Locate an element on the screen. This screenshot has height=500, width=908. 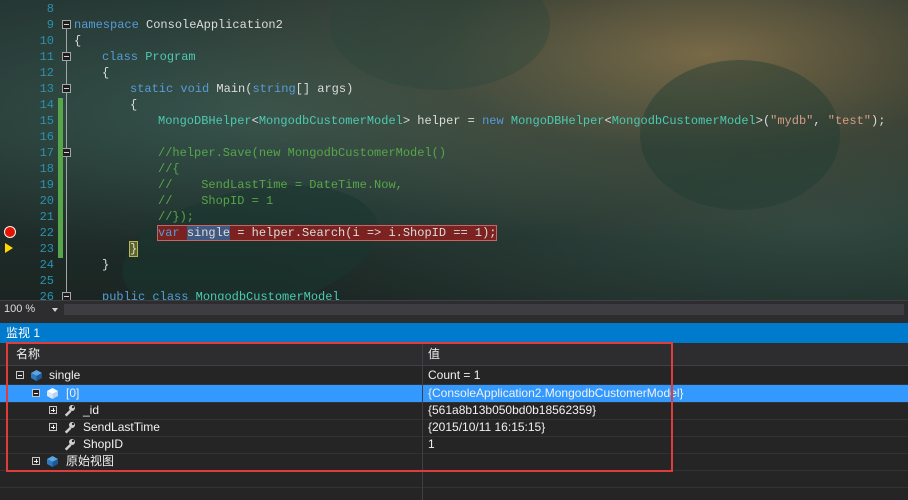
watch-name: ShopID is located at coordinates (103, 444).